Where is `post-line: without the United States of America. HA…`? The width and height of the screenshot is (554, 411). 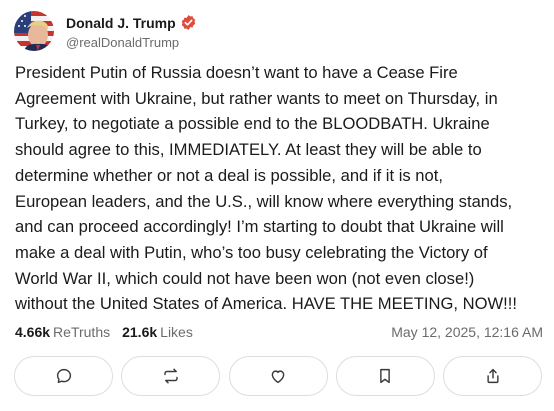
post-line: without the United States of America. HA… is located at coordinates (266, 304).